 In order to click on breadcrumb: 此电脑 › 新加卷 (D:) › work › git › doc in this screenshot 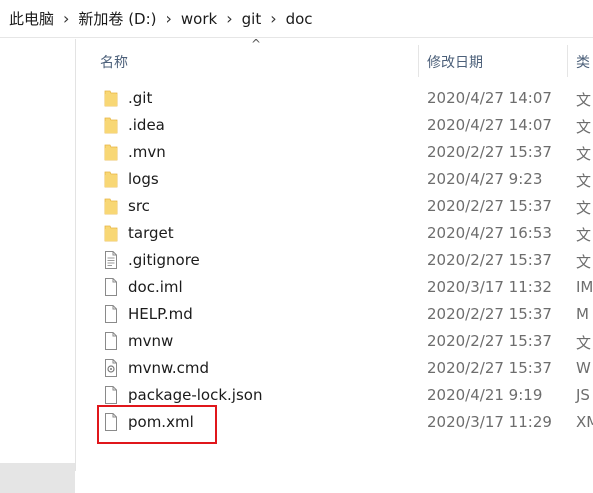, I will do `click(296, 19)`.